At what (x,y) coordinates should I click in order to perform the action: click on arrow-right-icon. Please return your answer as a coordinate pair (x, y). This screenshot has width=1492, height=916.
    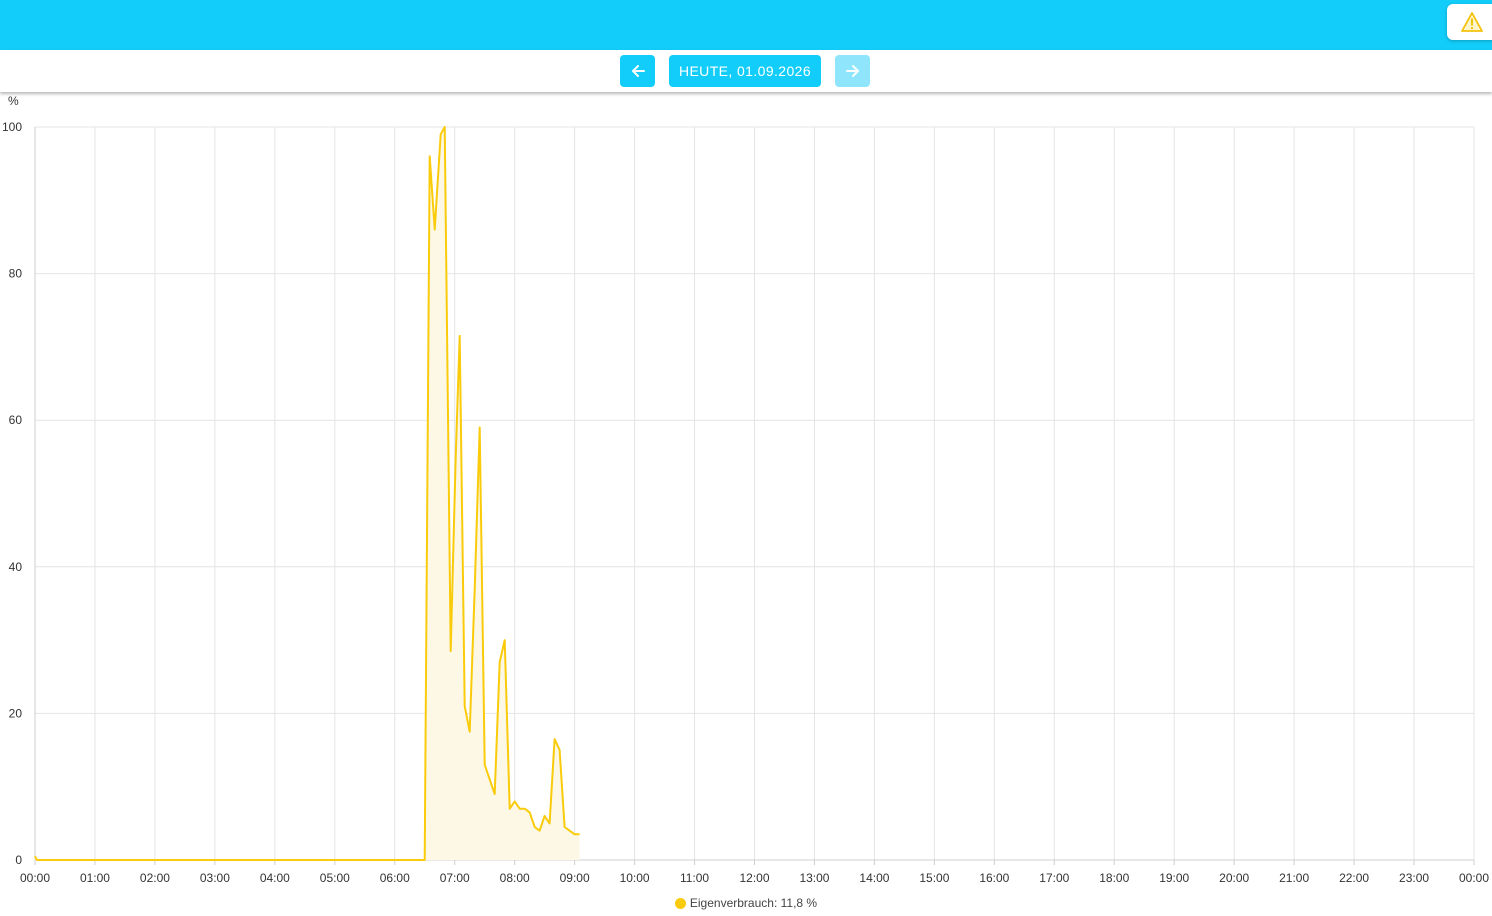
    Looking at the image, I should click on (852, 71).